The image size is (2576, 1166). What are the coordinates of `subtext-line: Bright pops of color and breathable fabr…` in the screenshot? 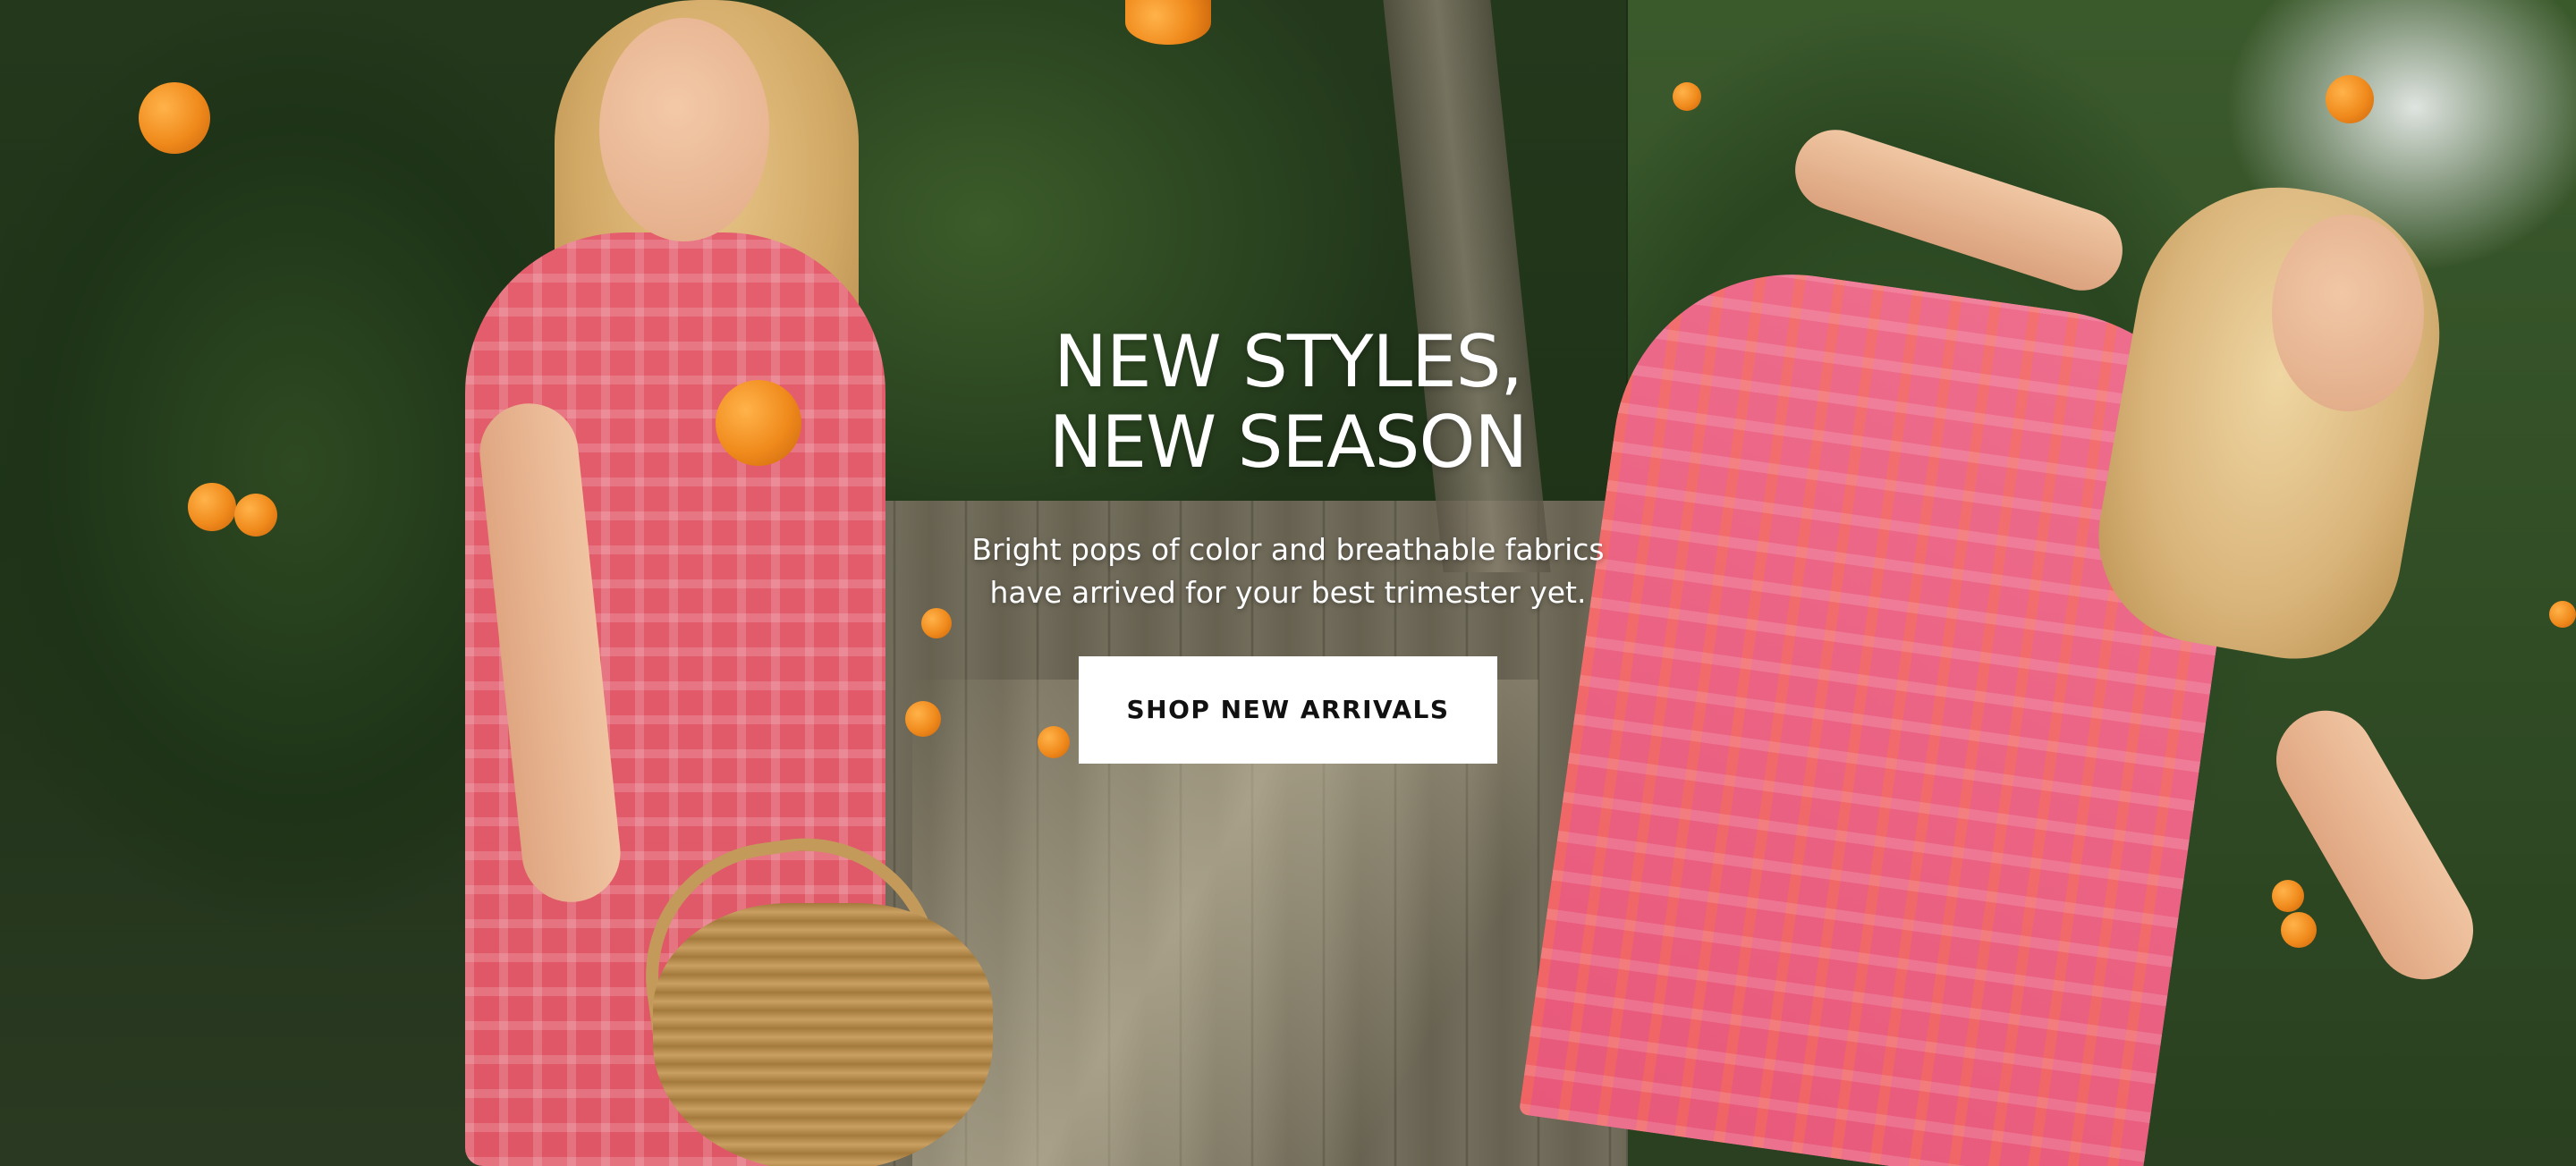 It's located at (1288, 549).